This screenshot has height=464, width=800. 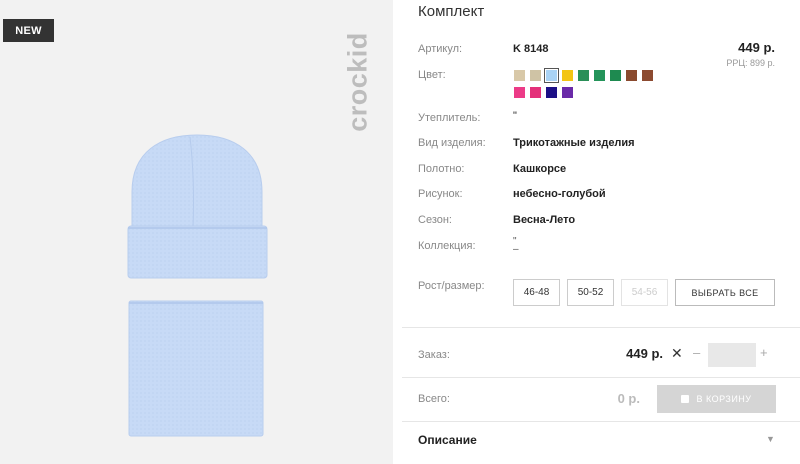 I want to click on brand-logo: crockid, so click(x=358, y=82).